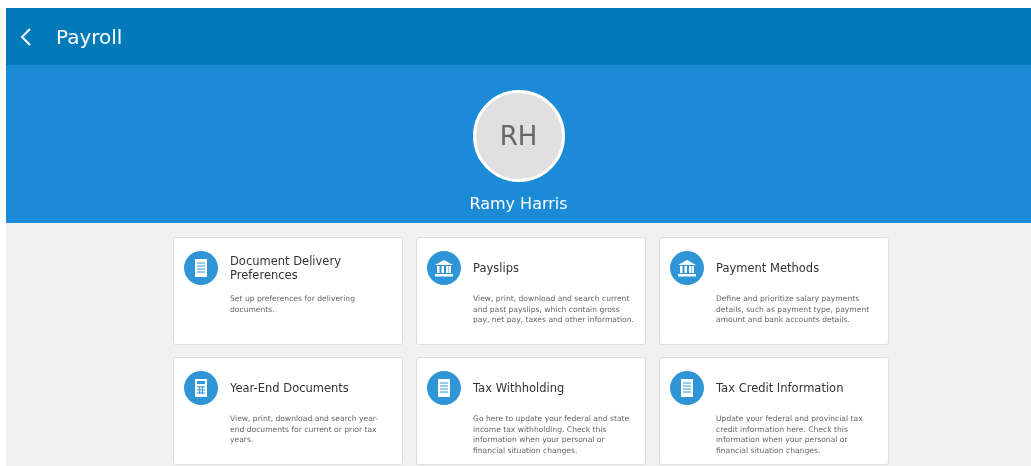  Describe the element at coordinates (201, 388) in the screenshot. I see `calculator-icon` at that location.